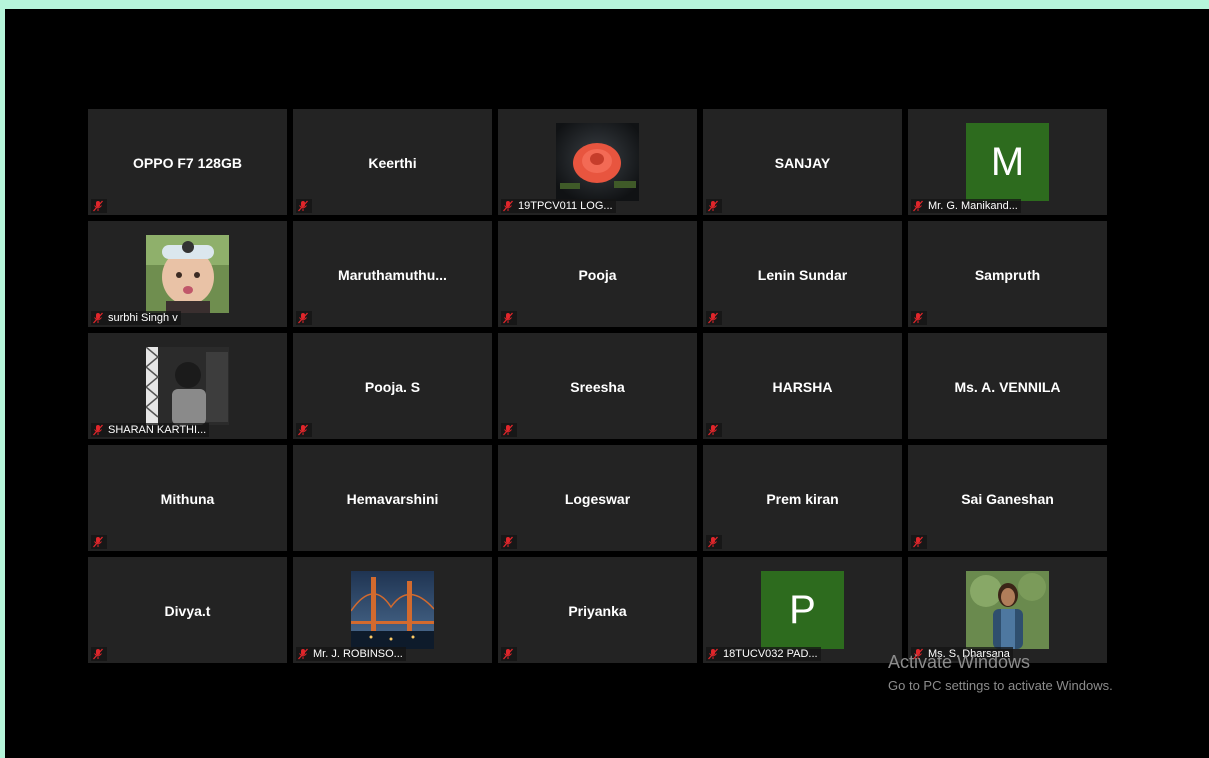 The height and width of the screenshot is (758, 1209). Describe the element at coordinates (143, 318) in the screenshot. I see `participant-label: surbhi Singh v` at that location.